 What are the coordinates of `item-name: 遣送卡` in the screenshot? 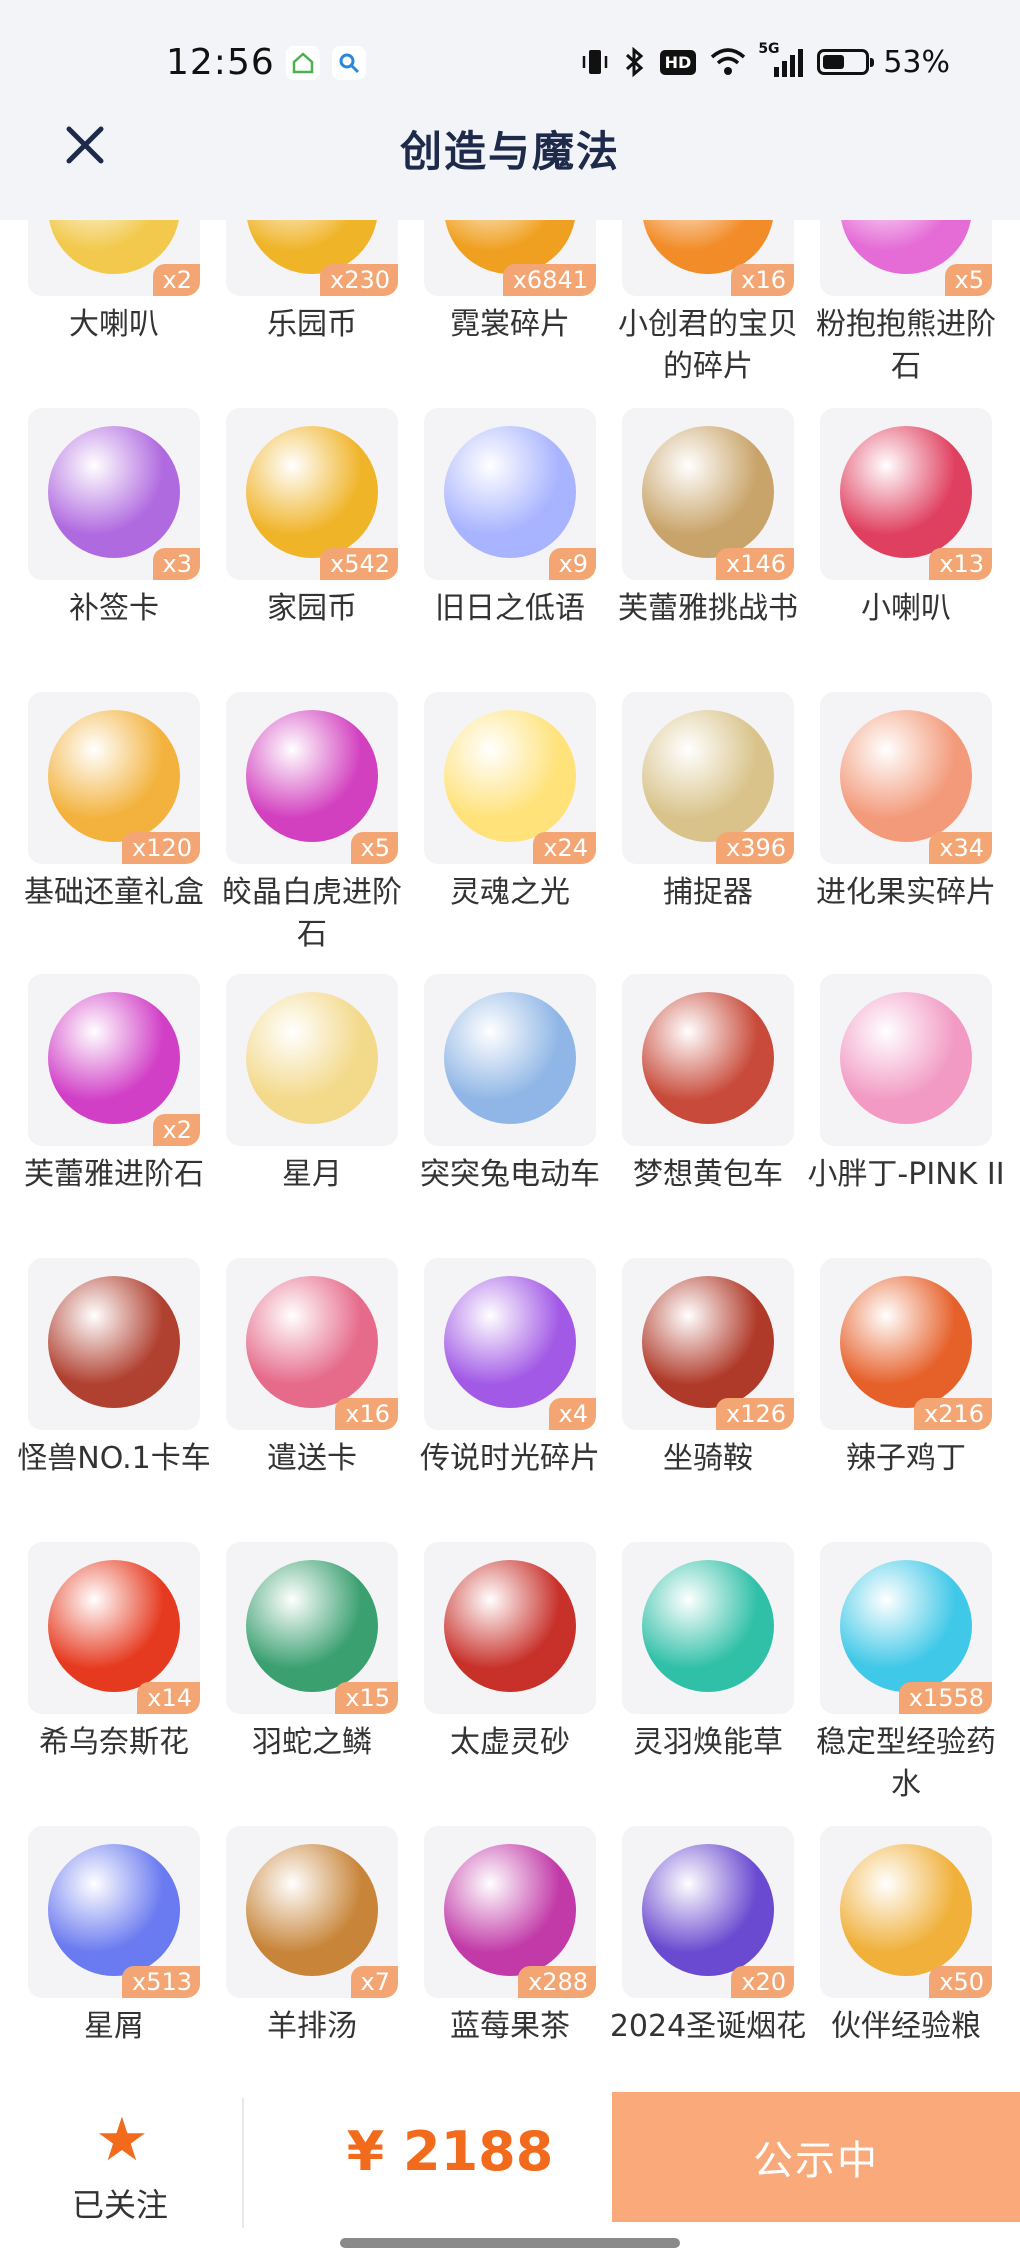 It's located at (312, 1458).